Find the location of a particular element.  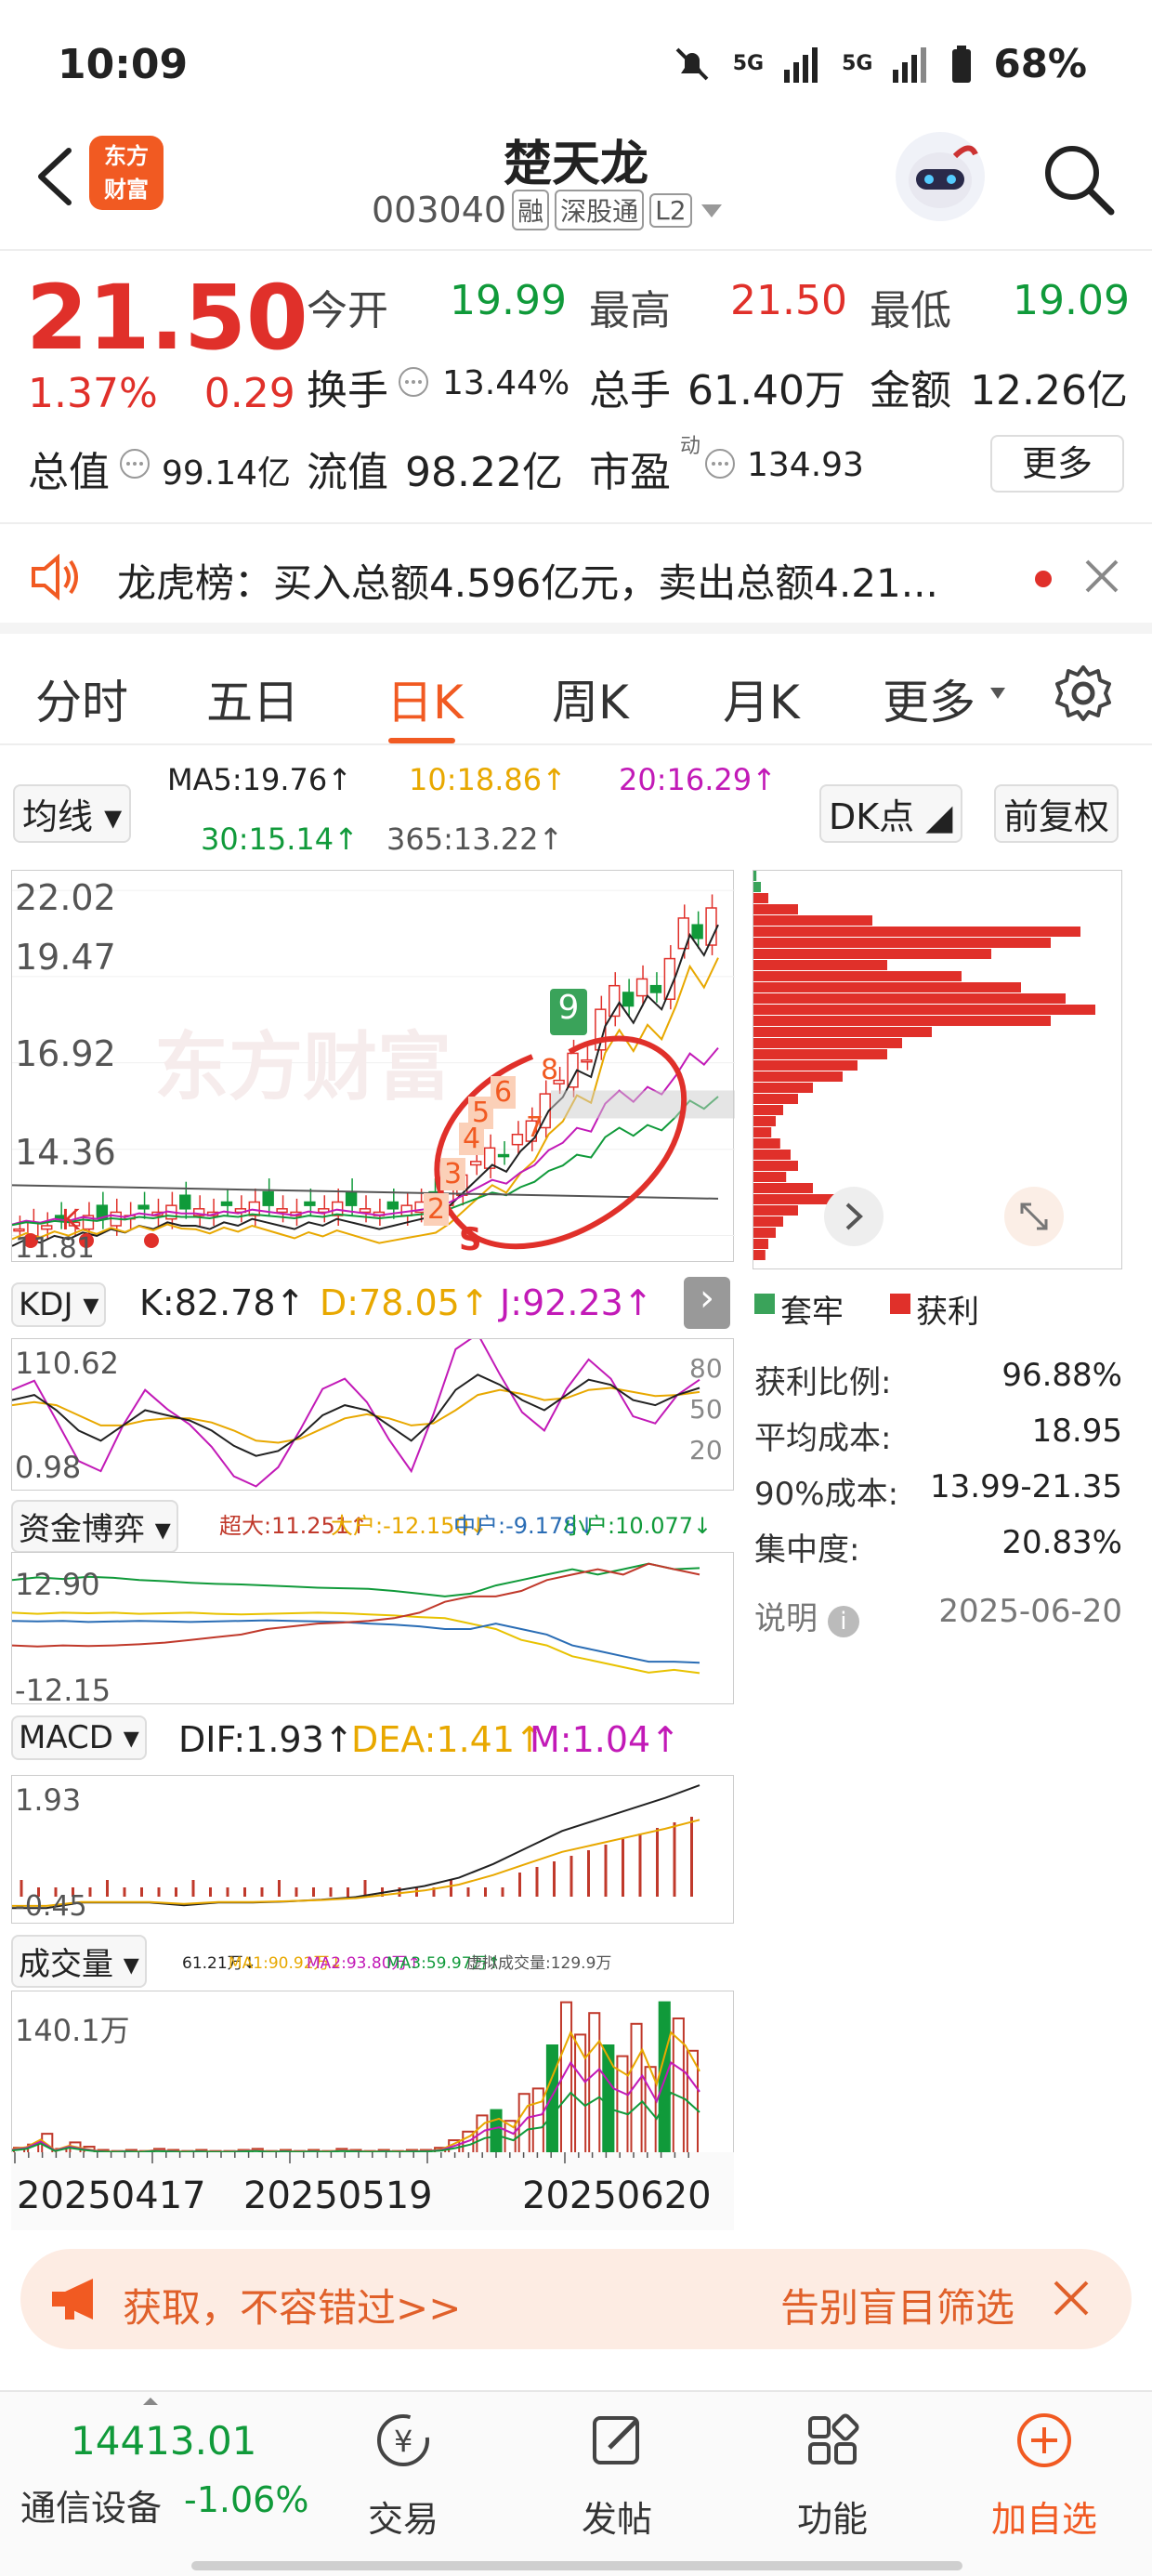

nav-functions: 功能 is located at coordinates (832, 2476).